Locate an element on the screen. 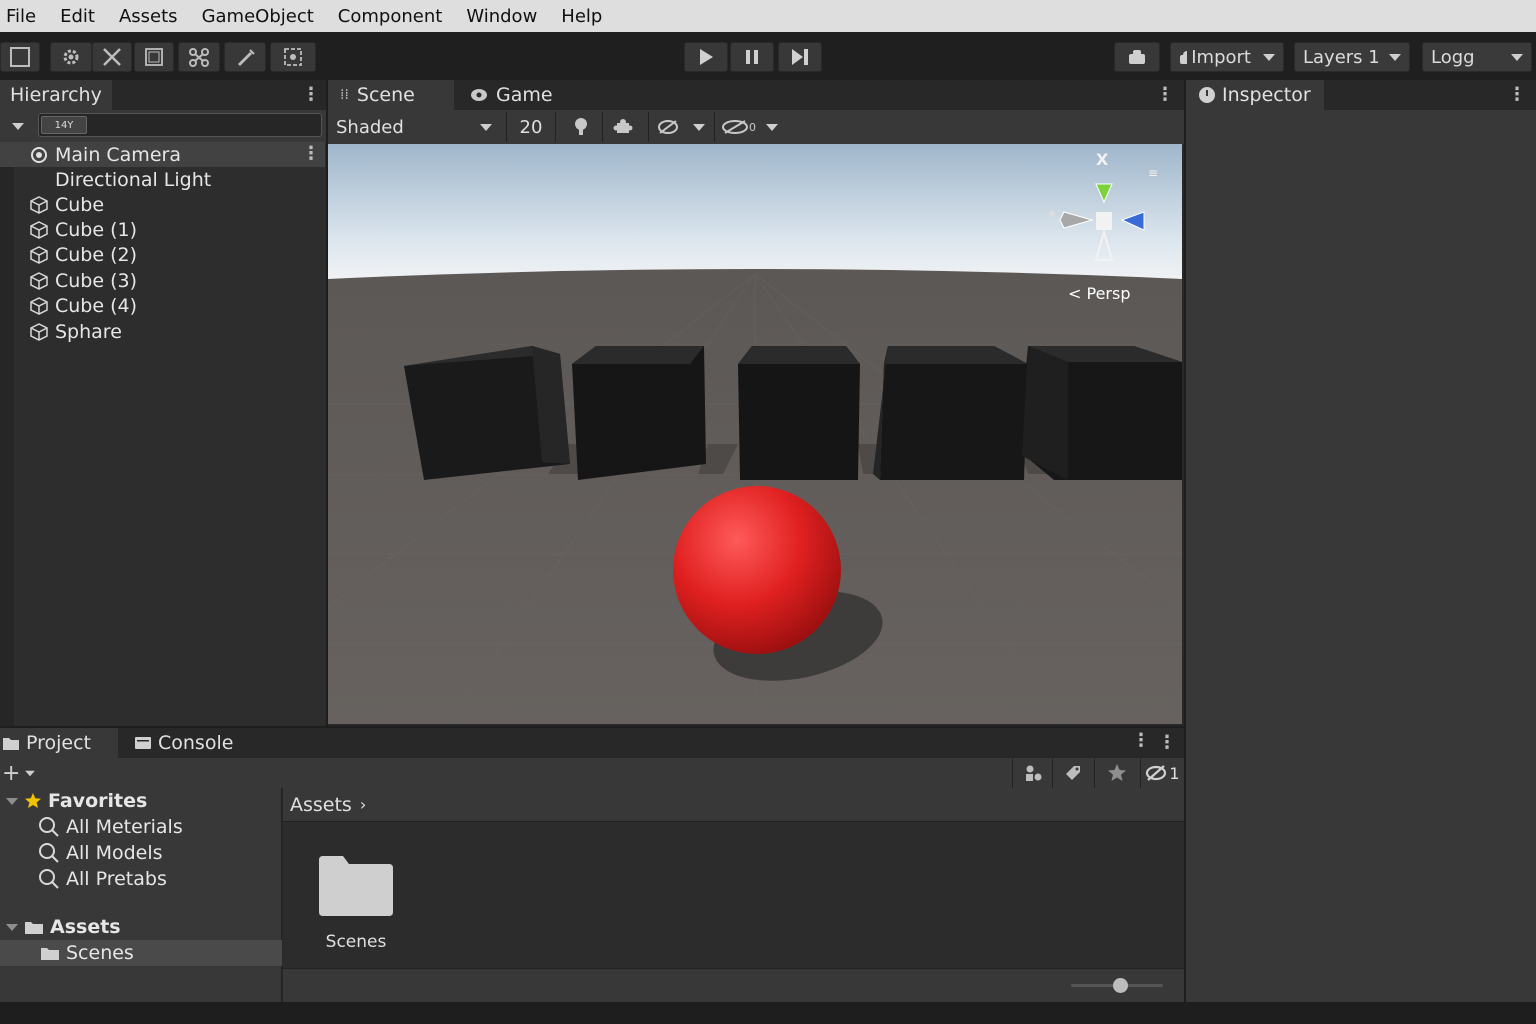 This screenshot has width=1536, height=1024. transform-tool-button is located at coordinates (293, 57).